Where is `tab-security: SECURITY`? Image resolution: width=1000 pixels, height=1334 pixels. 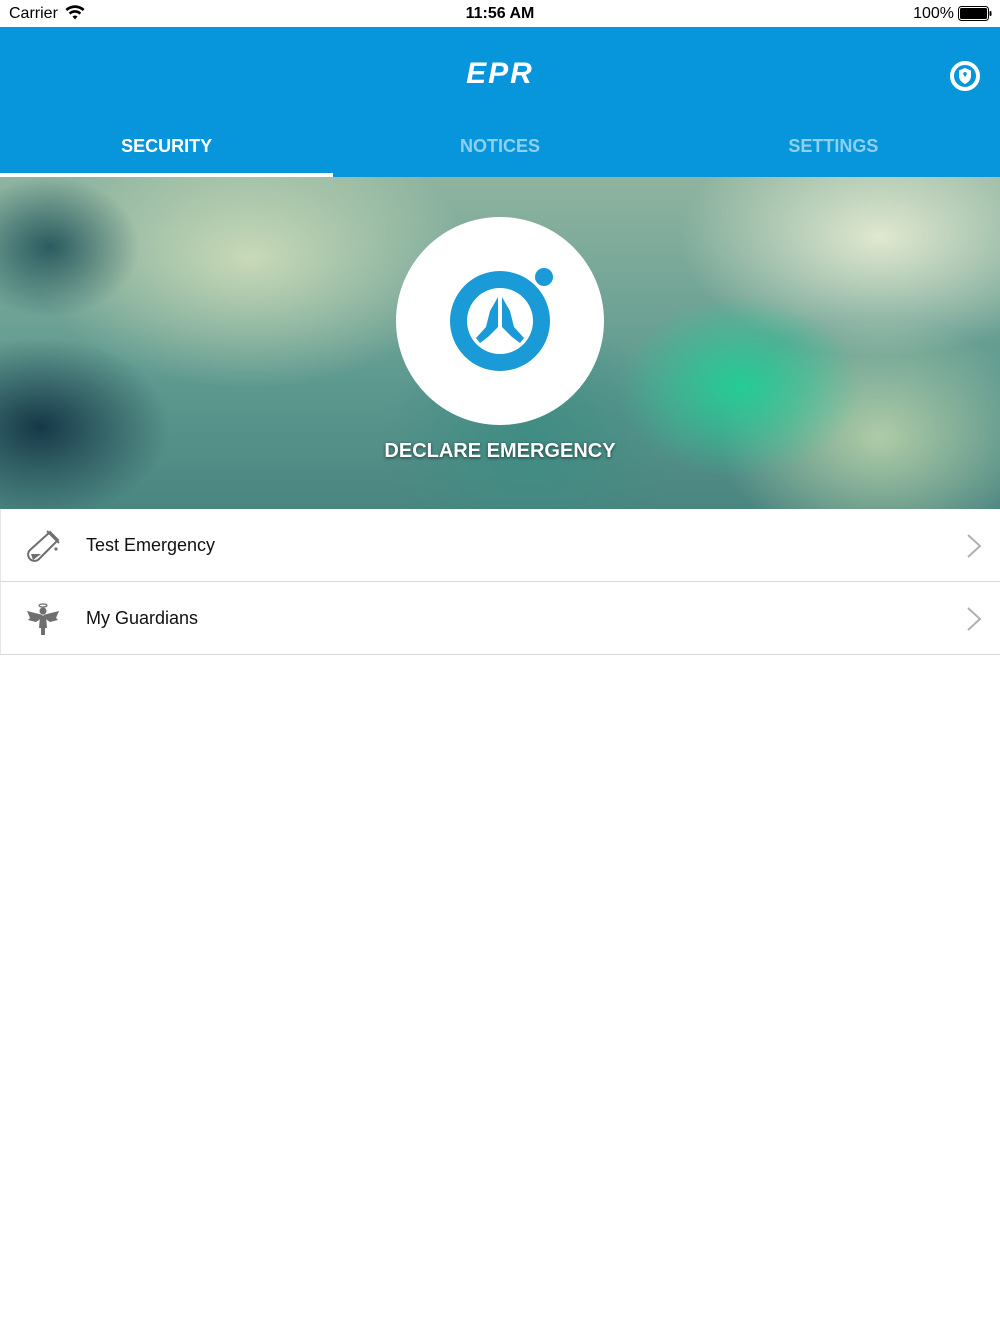 tab-security: SECURITY is located at coordinates (167, 144).